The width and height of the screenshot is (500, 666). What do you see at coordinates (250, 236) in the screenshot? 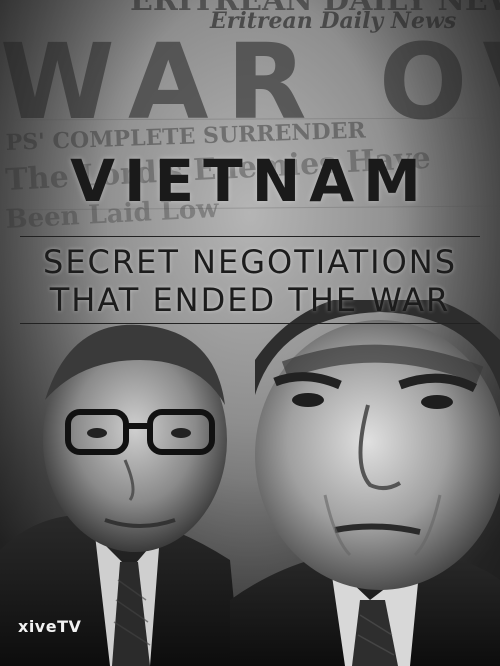
I see `divider-top` at bounding box center [250, 236].